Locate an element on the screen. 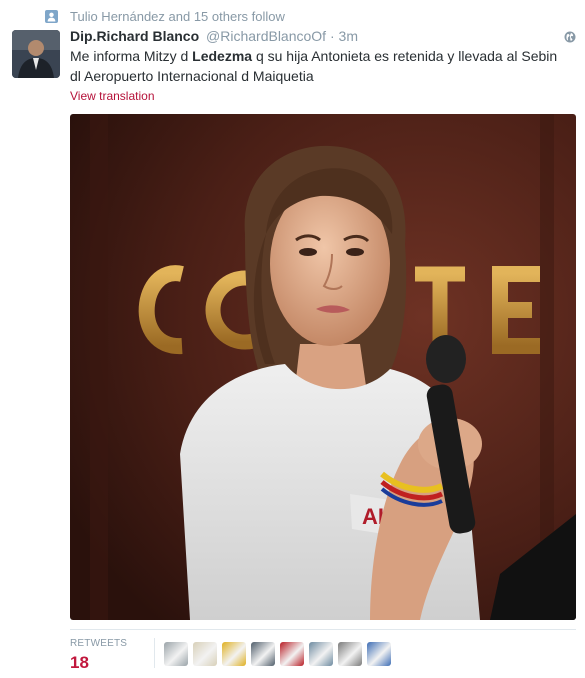 Image resolution: width=585 pixels, height=678 pixels. stats-divider is located at coordinates (154, 653).